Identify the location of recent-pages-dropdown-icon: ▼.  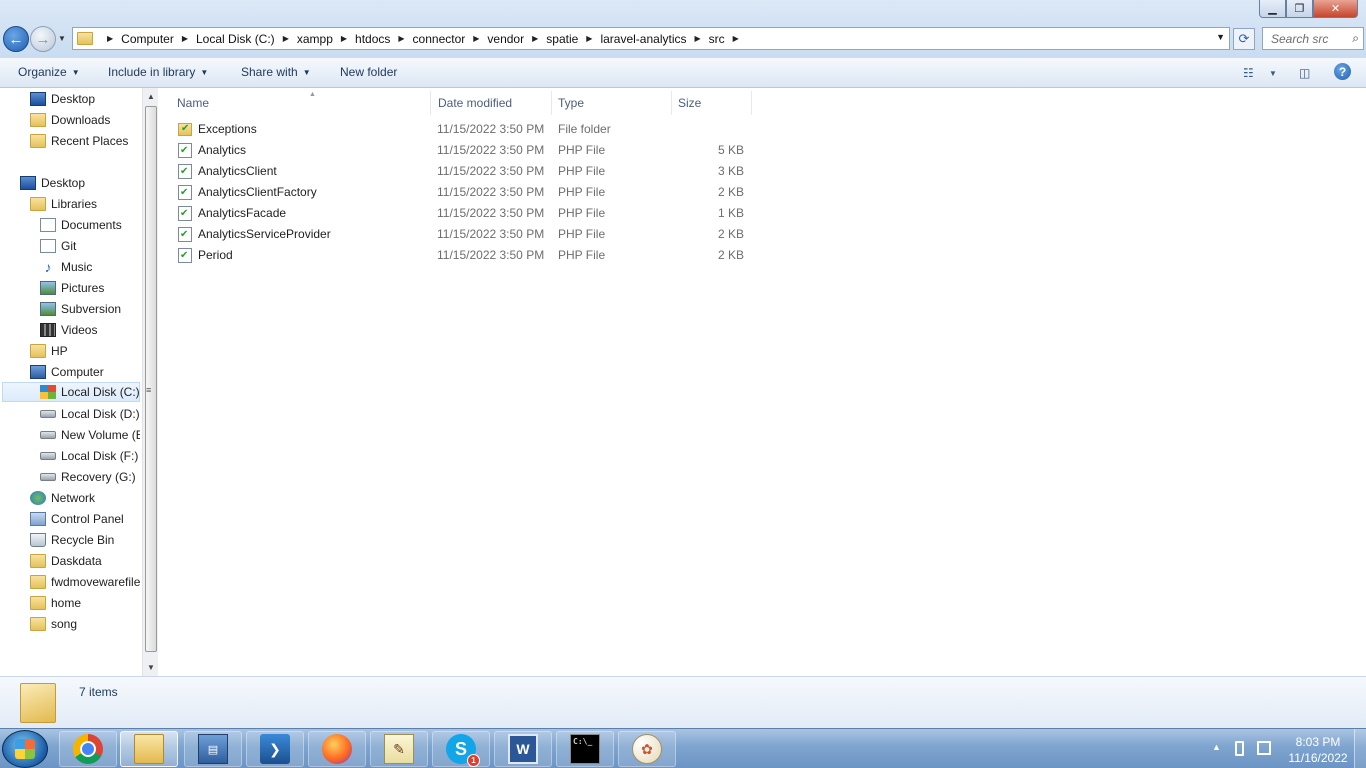
(62, 38).